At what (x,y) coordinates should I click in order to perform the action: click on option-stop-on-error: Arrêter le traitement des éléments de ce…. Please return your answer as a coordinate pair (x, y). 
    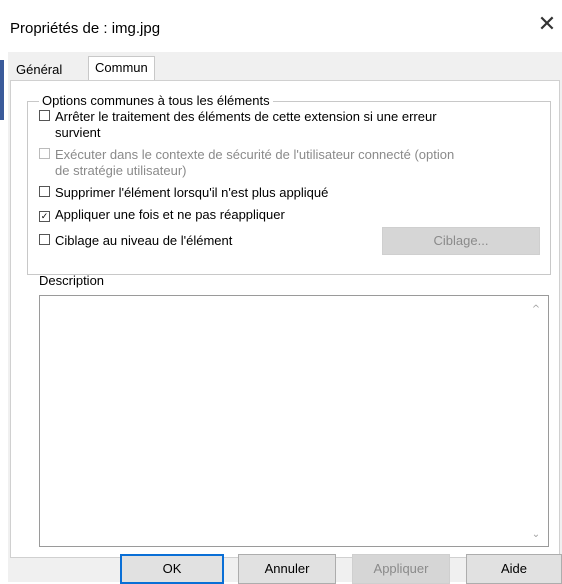
    Looking at the image, I should click on (282, 125).